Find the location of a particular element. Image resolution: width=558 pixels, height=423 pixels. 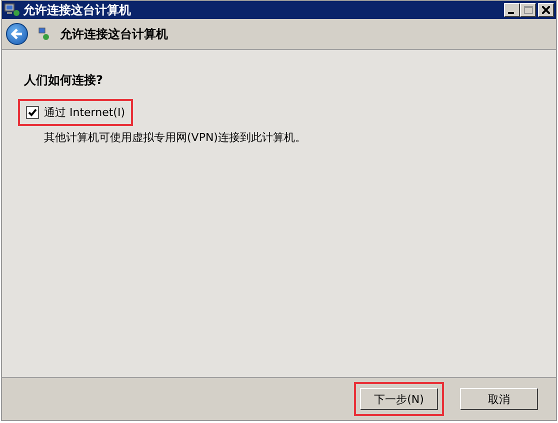

close-icon is located at coordinates (546, 10).